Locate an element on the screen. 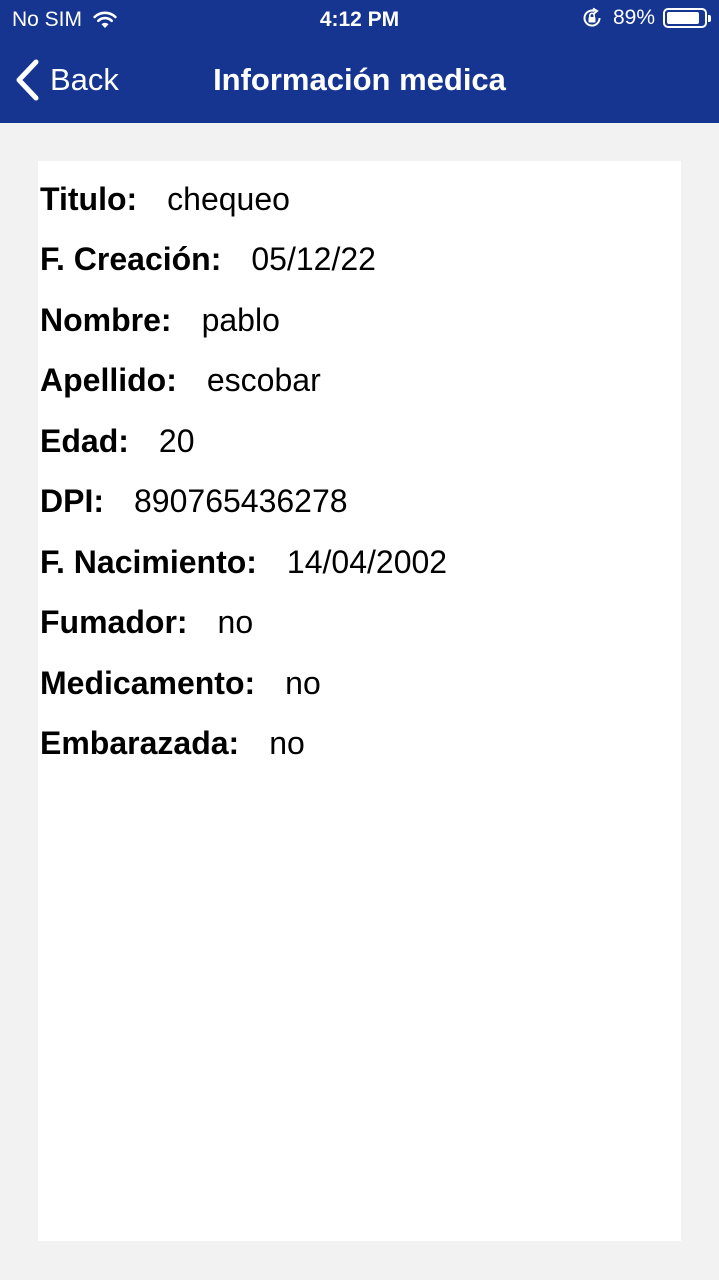 The height and width of the screenshot is (1280, 719). field-fecha-nacimiento: F. Nacimiento: 14/04/2002 is located at coordinates (243, 566).